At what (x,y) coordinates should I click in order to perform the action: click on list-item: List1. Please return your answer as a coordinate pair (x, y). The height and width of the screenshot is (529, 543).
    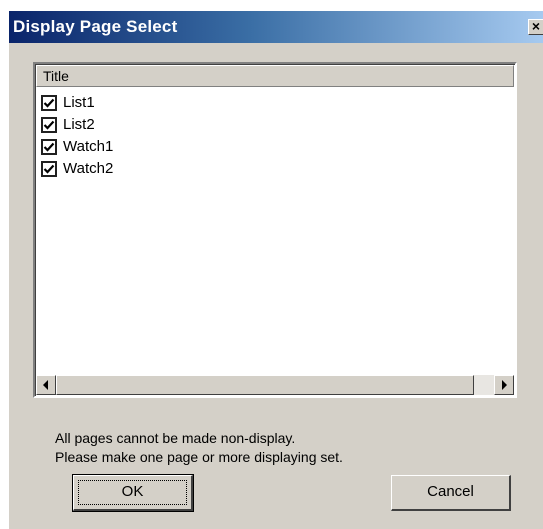
    Looking at the image, I should click on (274, 103).